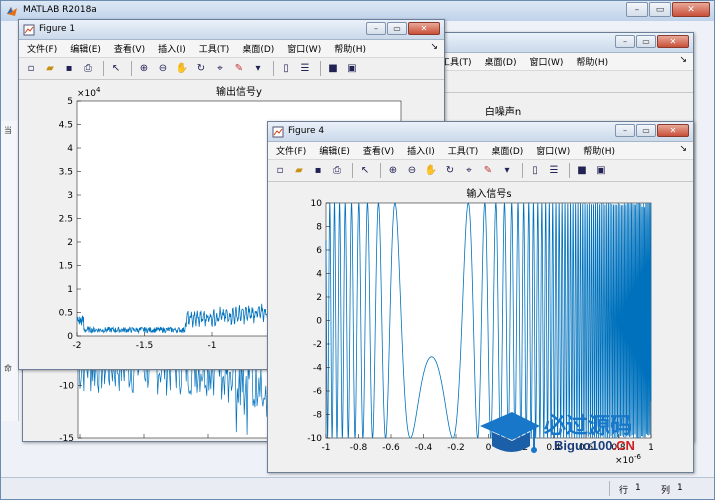  I want to click on y-tick-label: -15, so click(66, 437).